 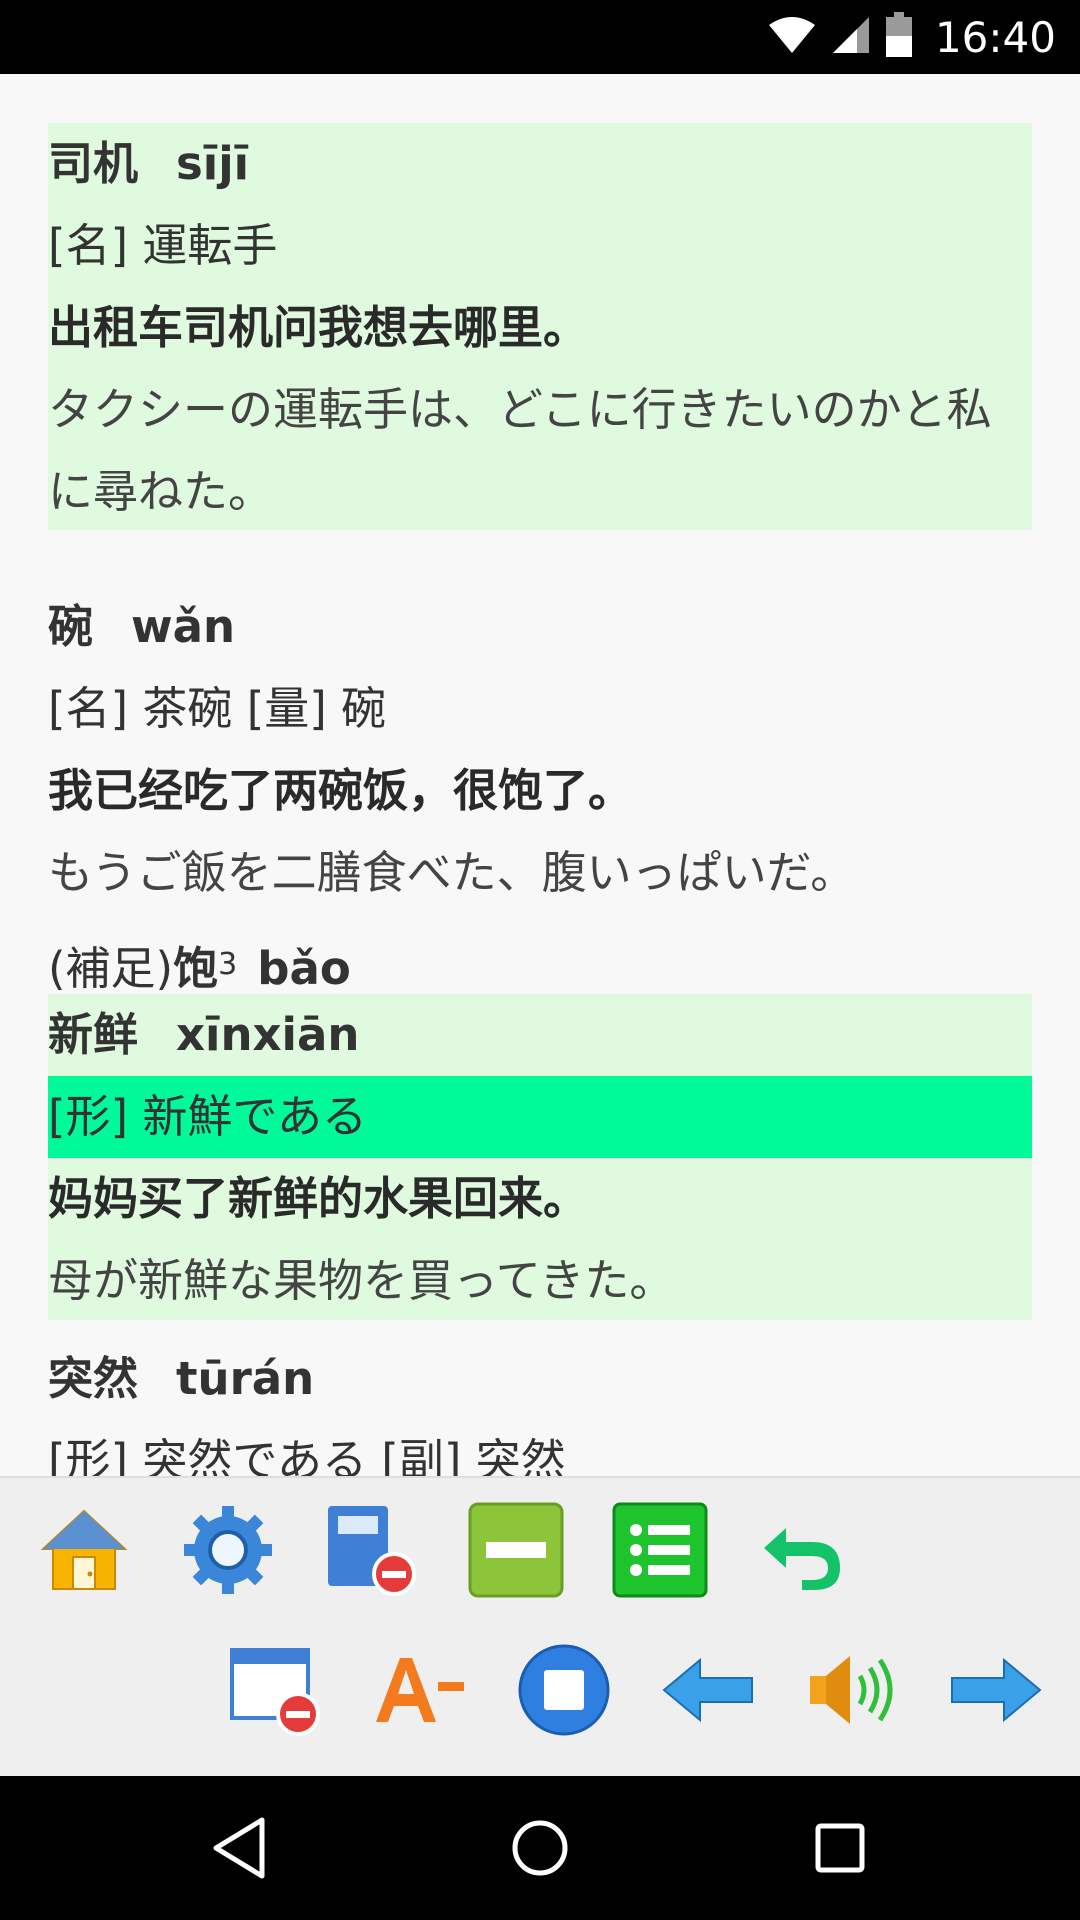 What do you see at coordinates (93, 1034) in the screenshot?
I see `headword: 新鲜` at bounding box center [93, 1034].